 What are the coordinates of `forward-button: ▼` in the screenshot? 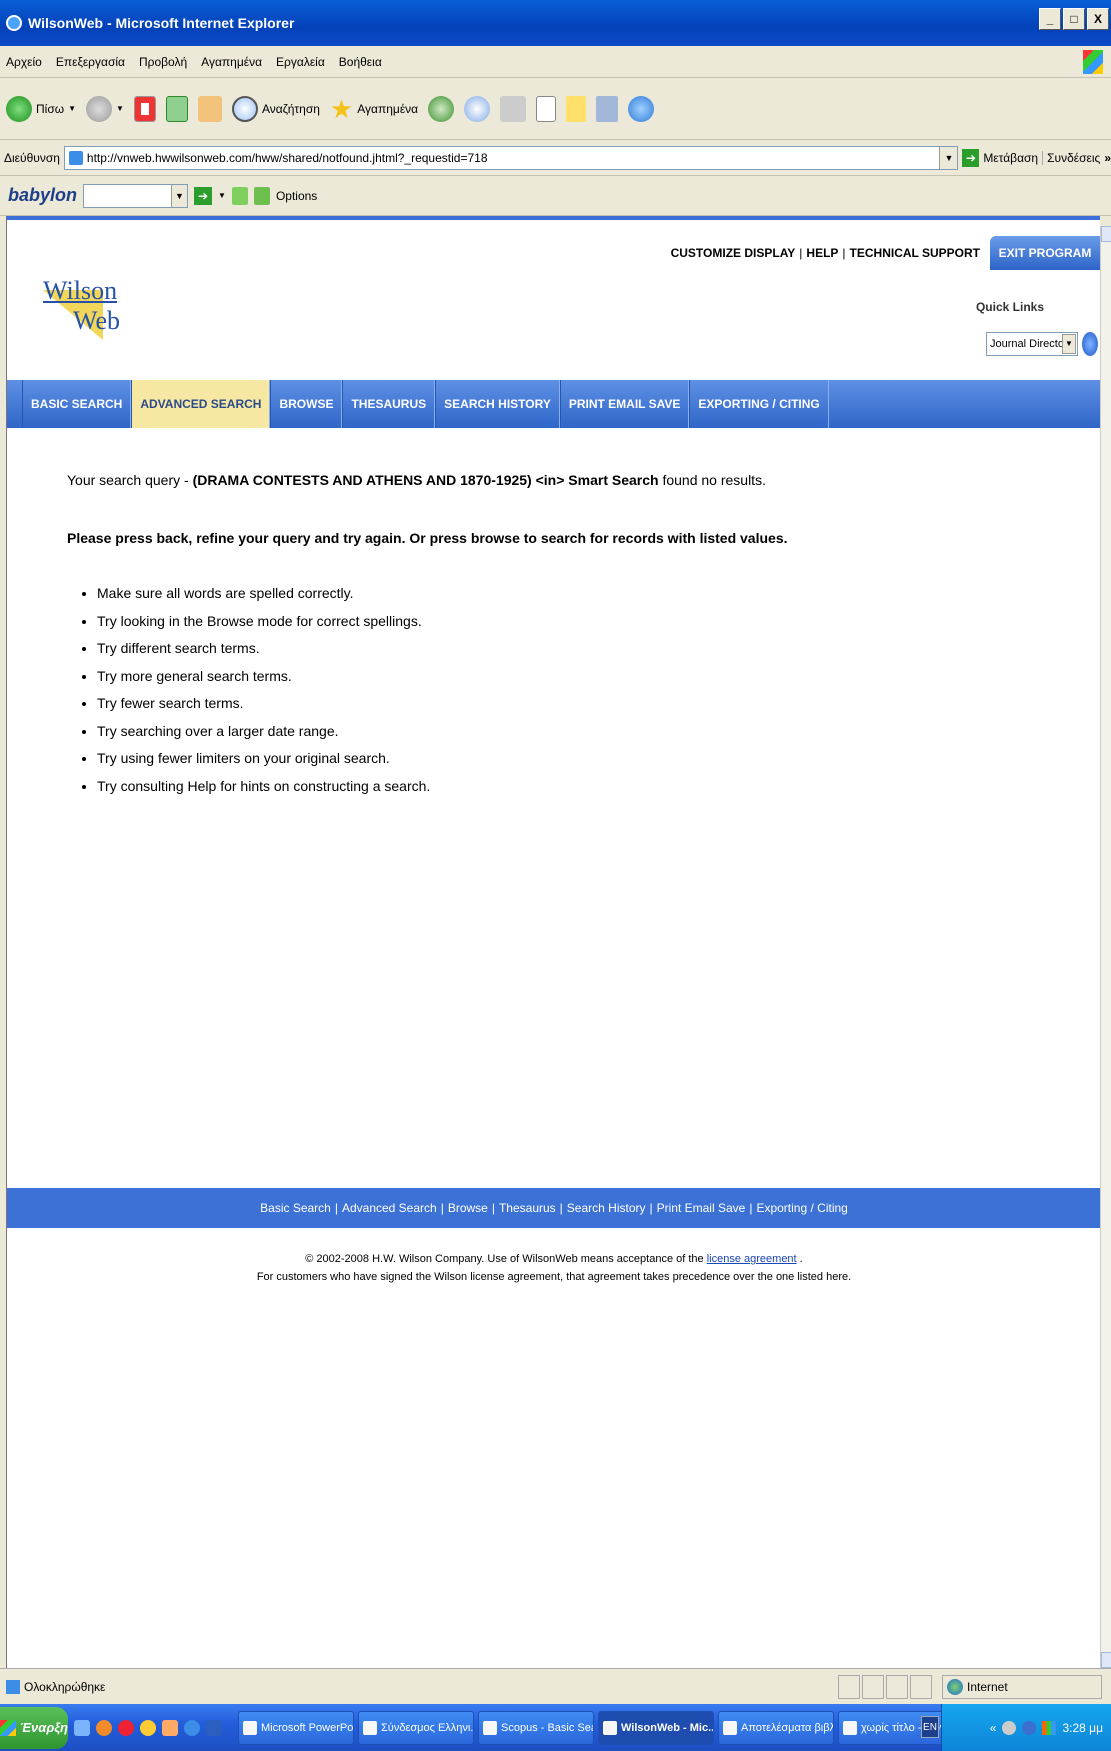 It's located at (105, 108).